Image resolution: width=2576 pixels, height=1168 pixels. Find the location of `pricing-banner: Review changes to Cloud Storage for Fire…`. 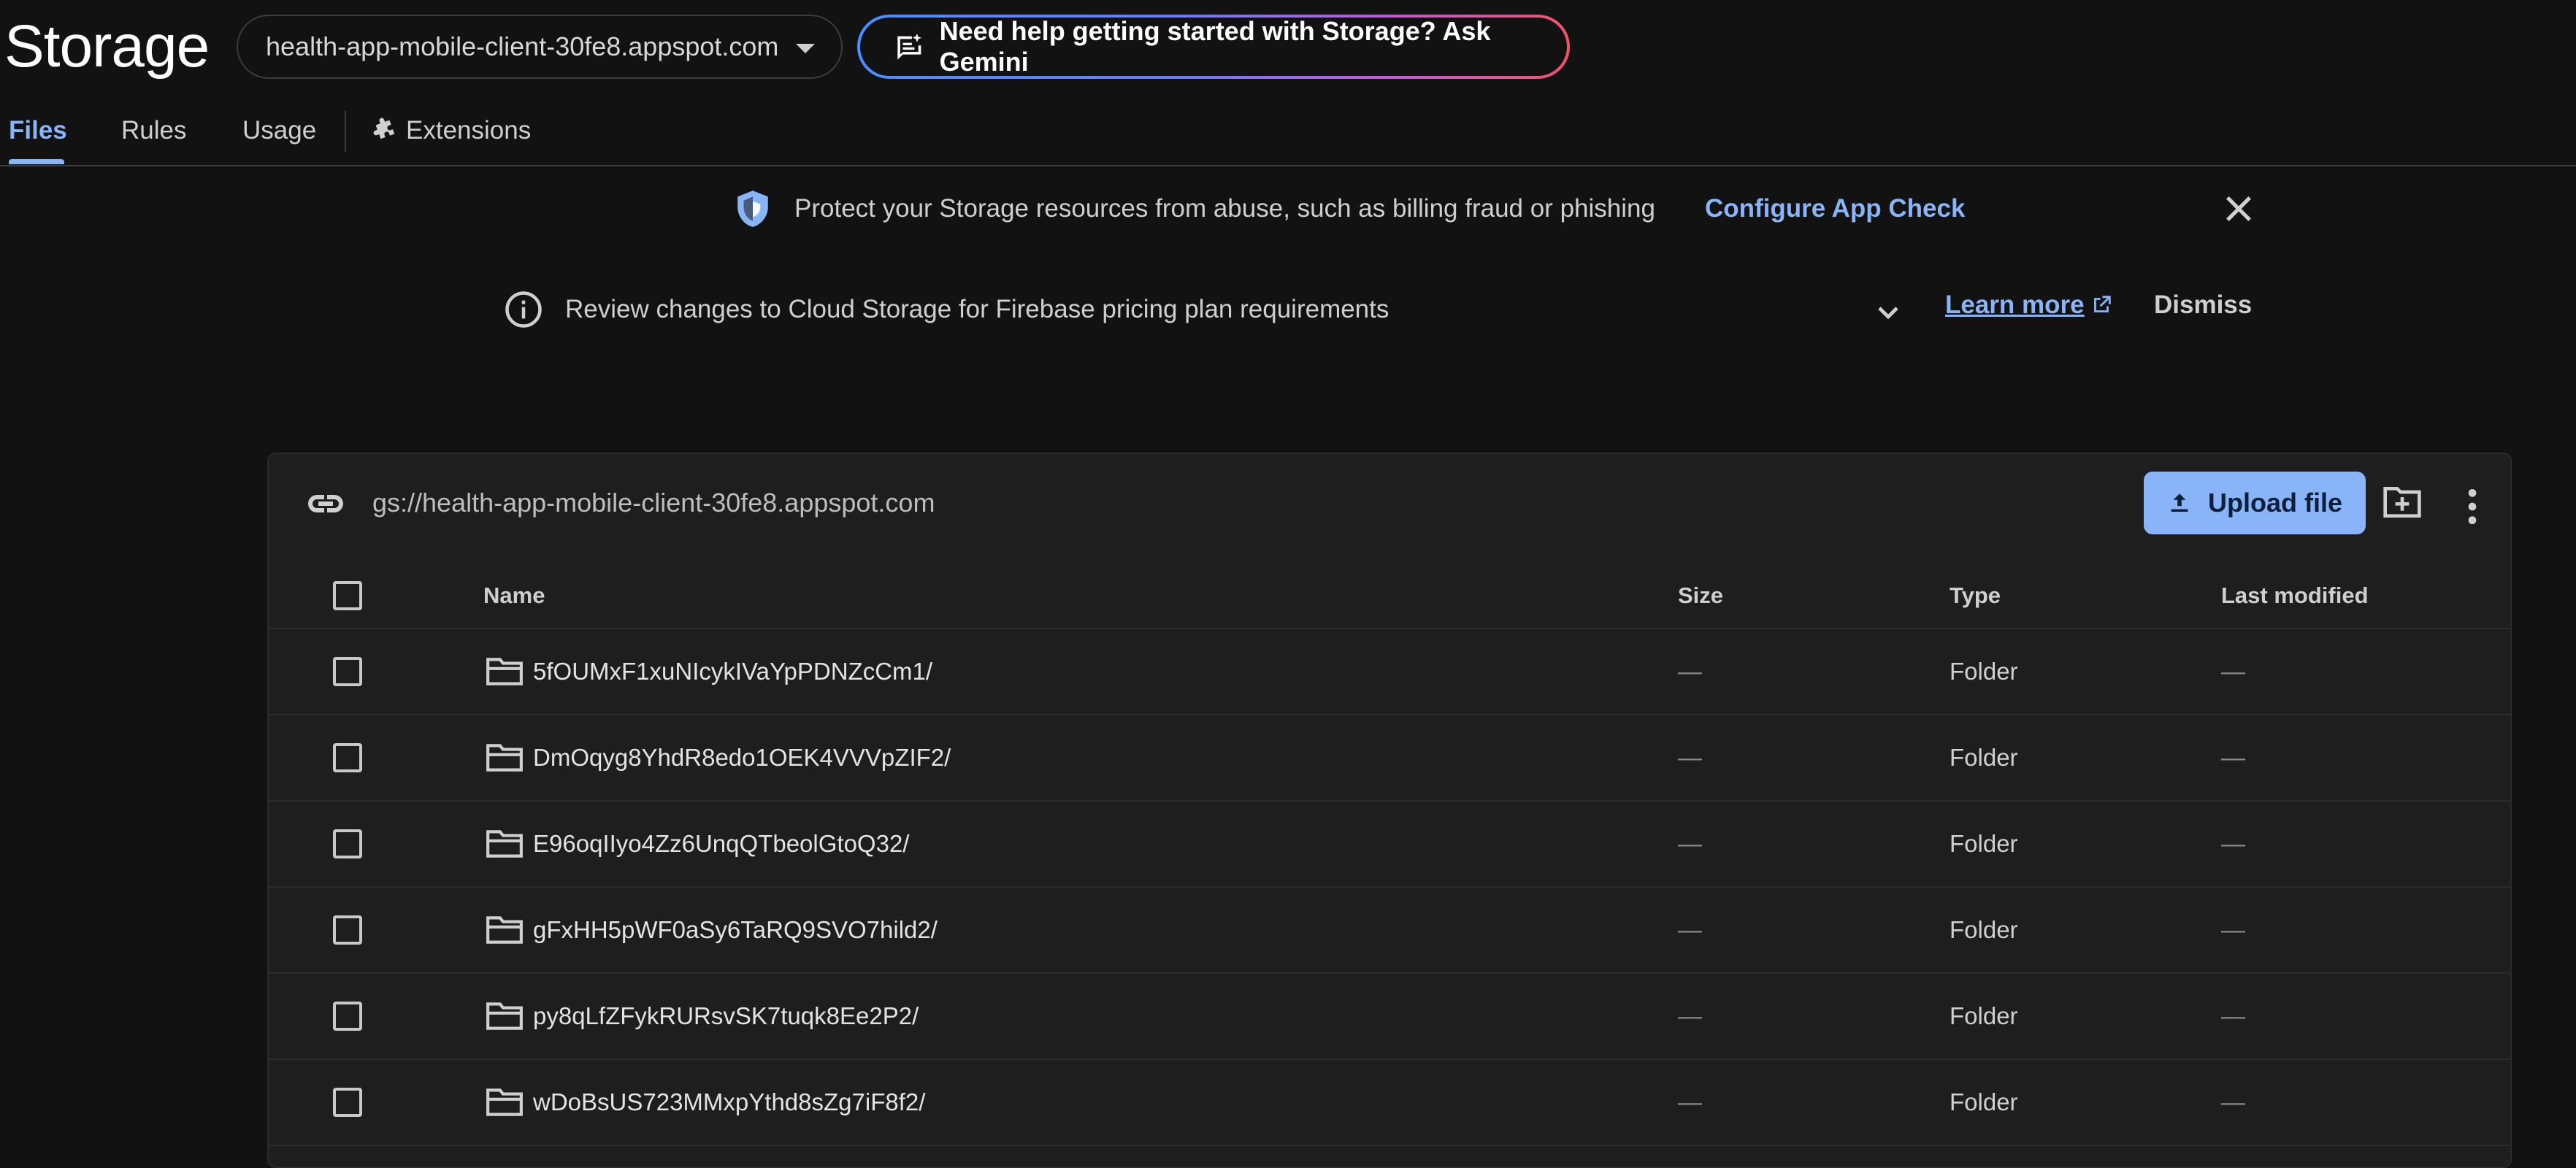

pricing-banner: Review changes to Cloud Storage for Fire… is located at coordinates (947, 309).